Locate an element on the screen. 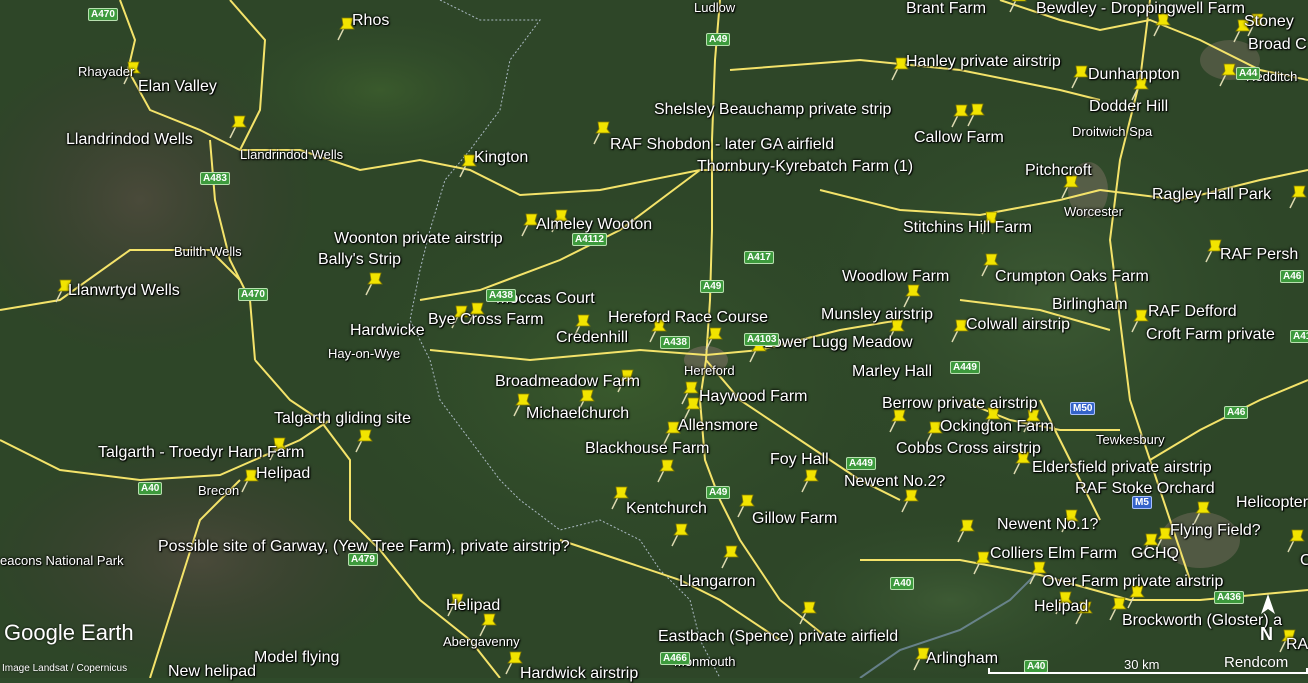 This screenshot has width=1308, height=683. placemark-label: Arlingham is located at coordinates (962, 659).